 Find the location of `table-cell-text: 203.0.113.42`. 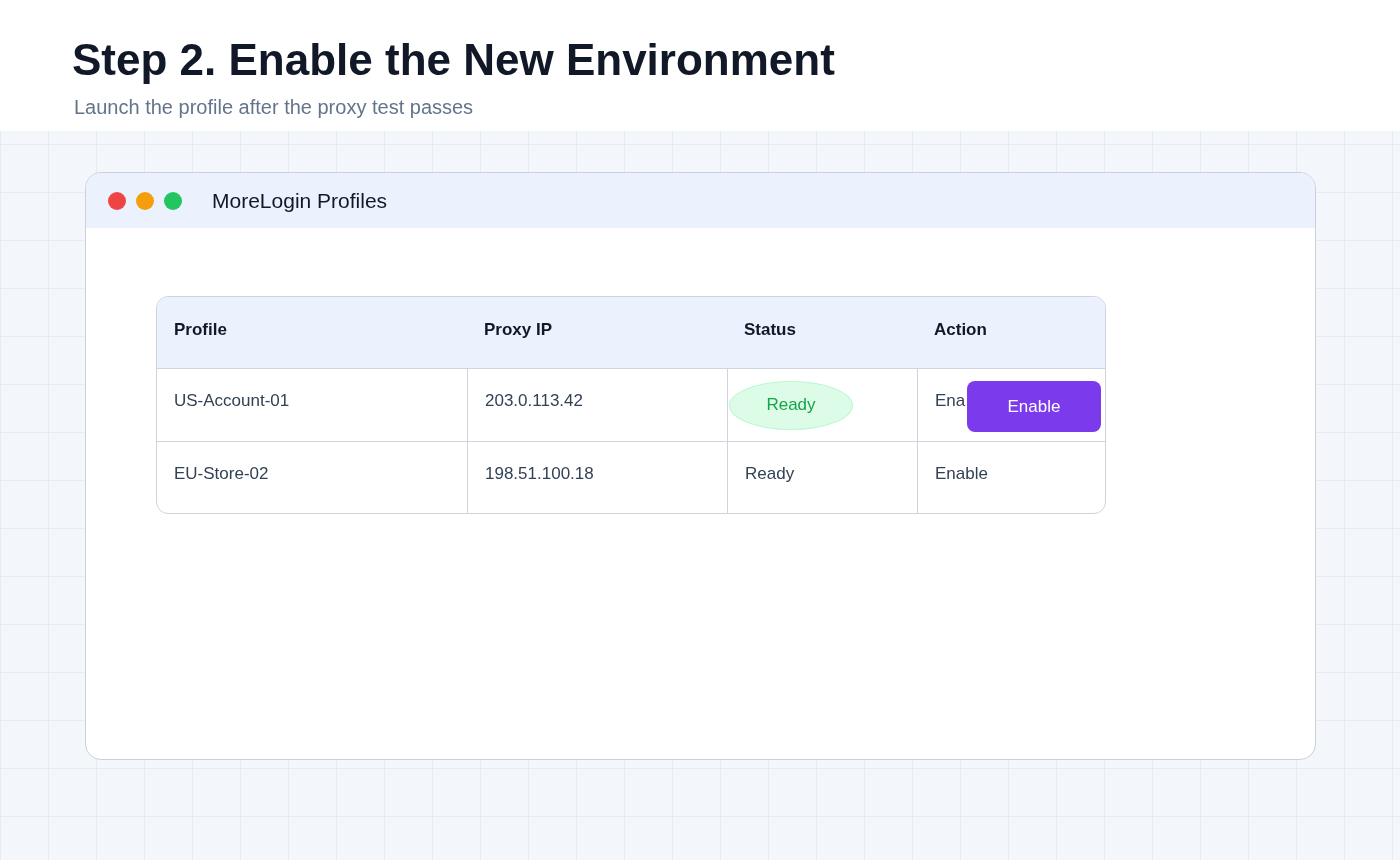

table-cell-text: 203.0.113.42 is located at coordinates (534, 401).